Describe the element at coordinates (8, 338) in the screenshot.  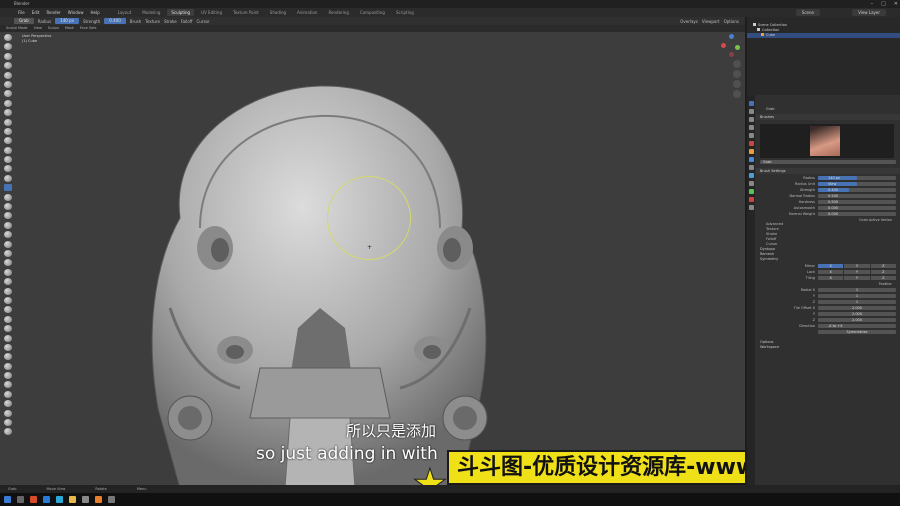
I see `line-project-icon` at that location.